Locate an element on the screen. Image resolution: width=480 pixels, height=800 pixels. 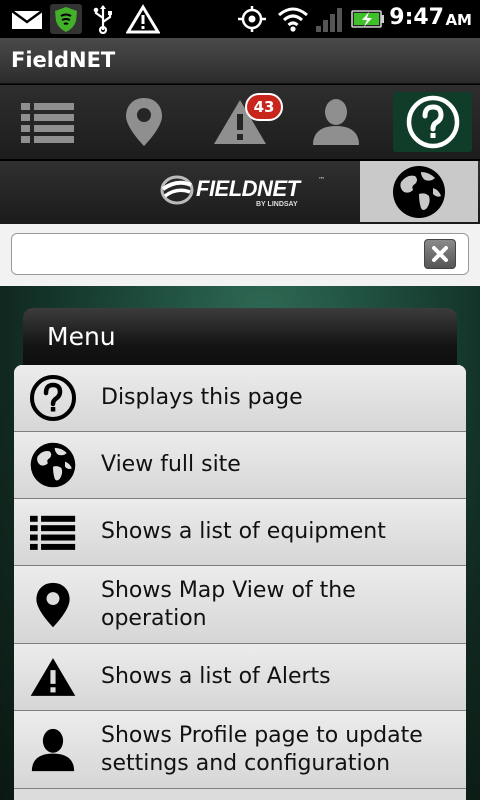
app-title-bar: FieldNET is located at coordinates (240, 61).